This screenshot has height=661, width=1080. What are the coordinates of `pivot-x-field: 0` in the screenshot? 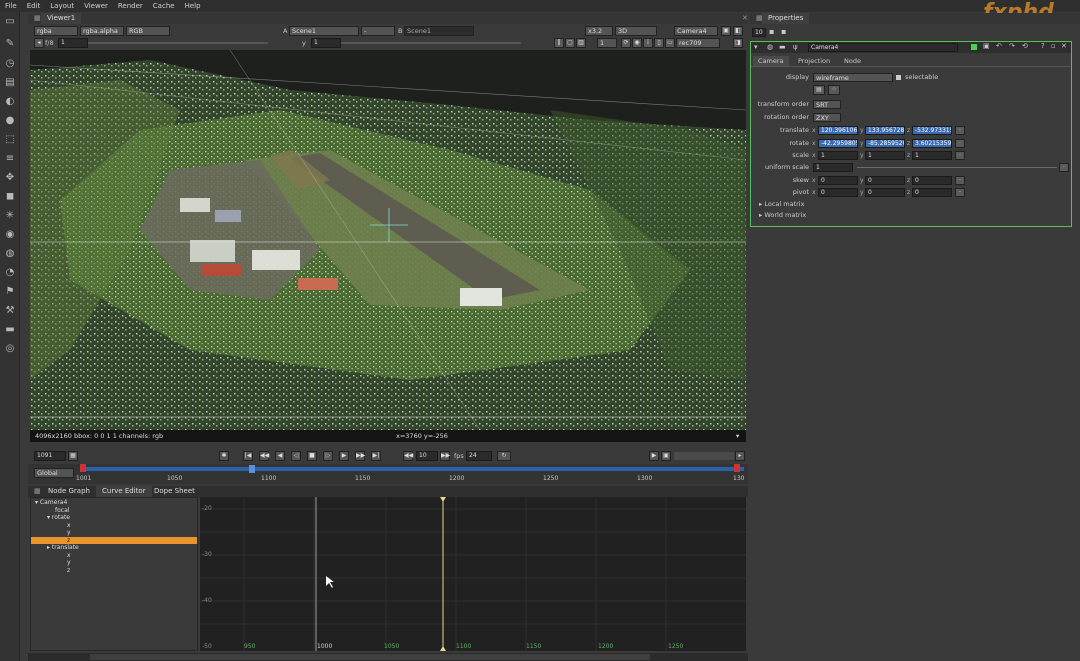 It's located at (838, 192).